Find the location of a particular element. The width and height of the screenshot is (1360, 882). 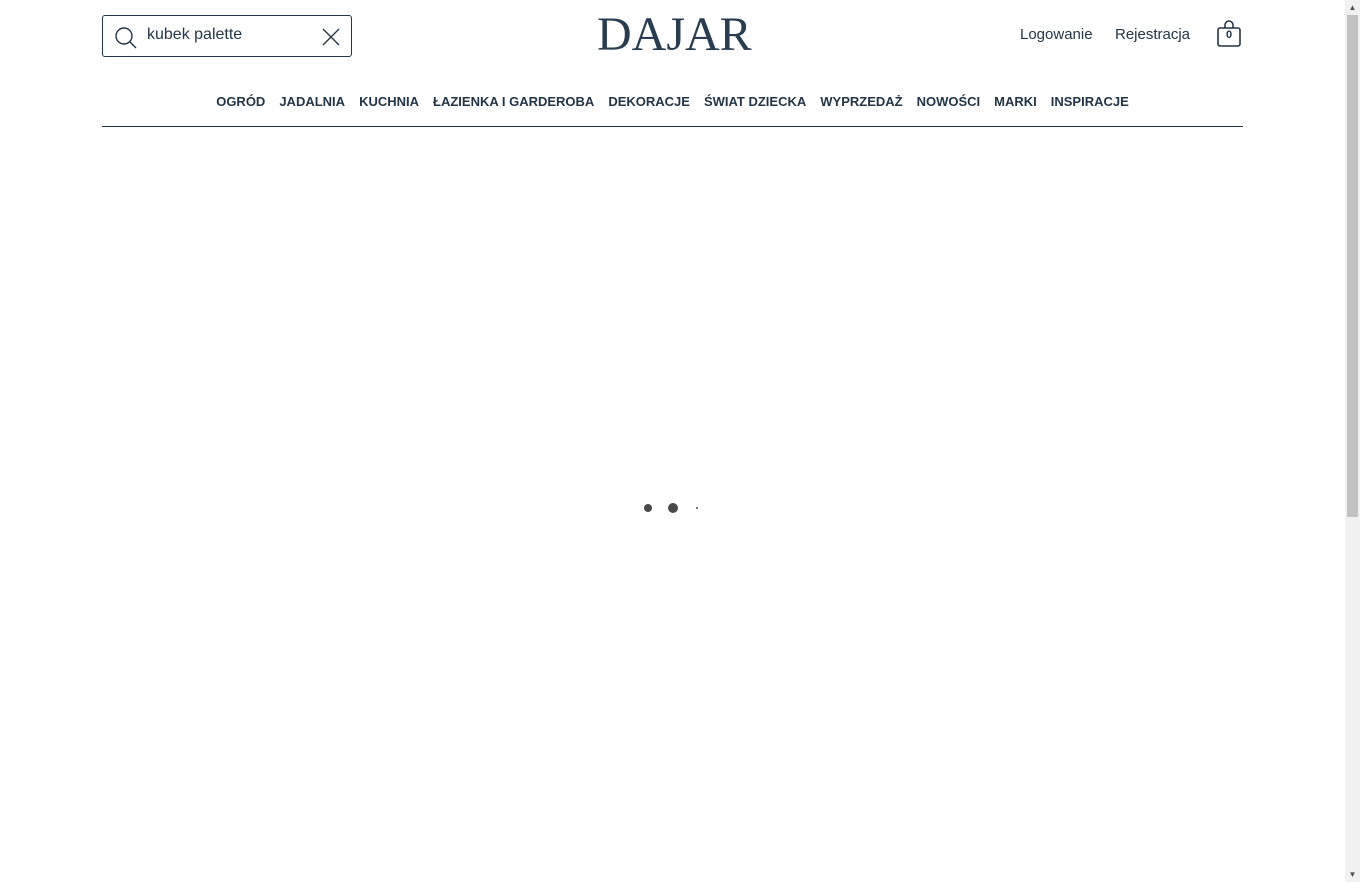

close-icon is located at coordinates (331, 37).